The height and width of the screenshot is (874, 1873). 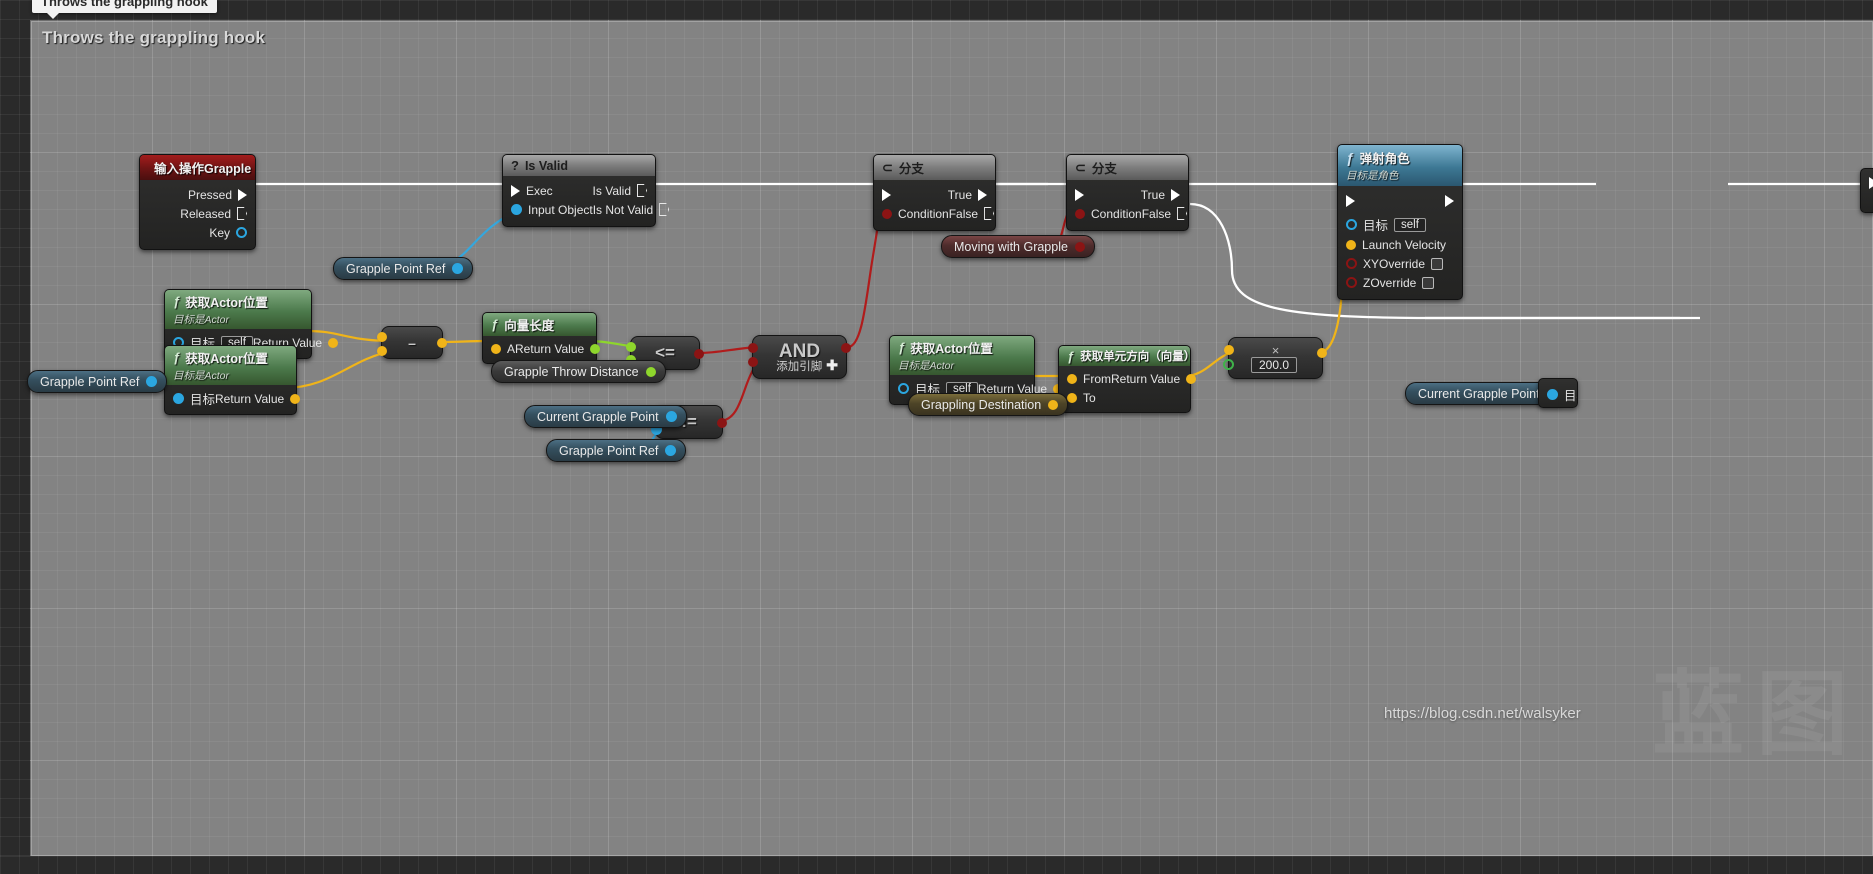 I want to click on multiply-value-input: 200.0, so click(x=1274, y=365).